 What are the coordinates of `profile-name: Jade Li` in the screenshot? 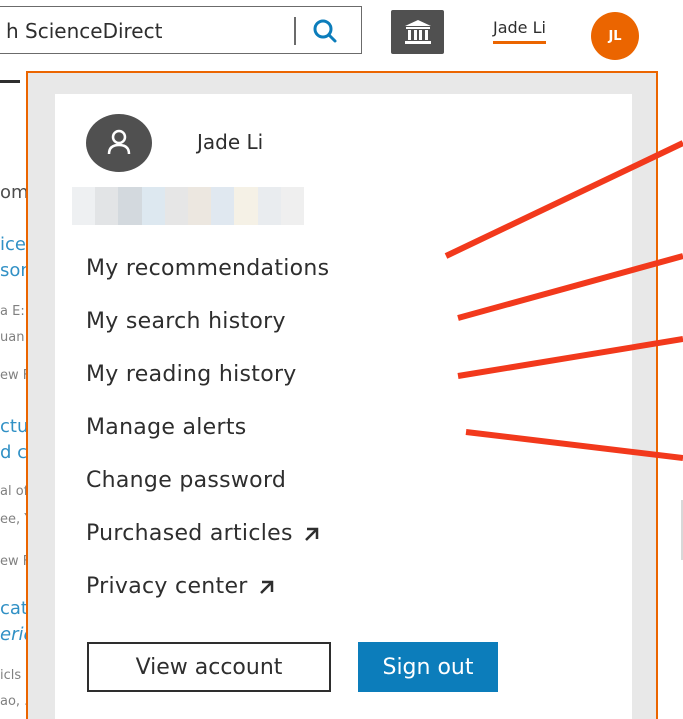 It's located at (230, 142).